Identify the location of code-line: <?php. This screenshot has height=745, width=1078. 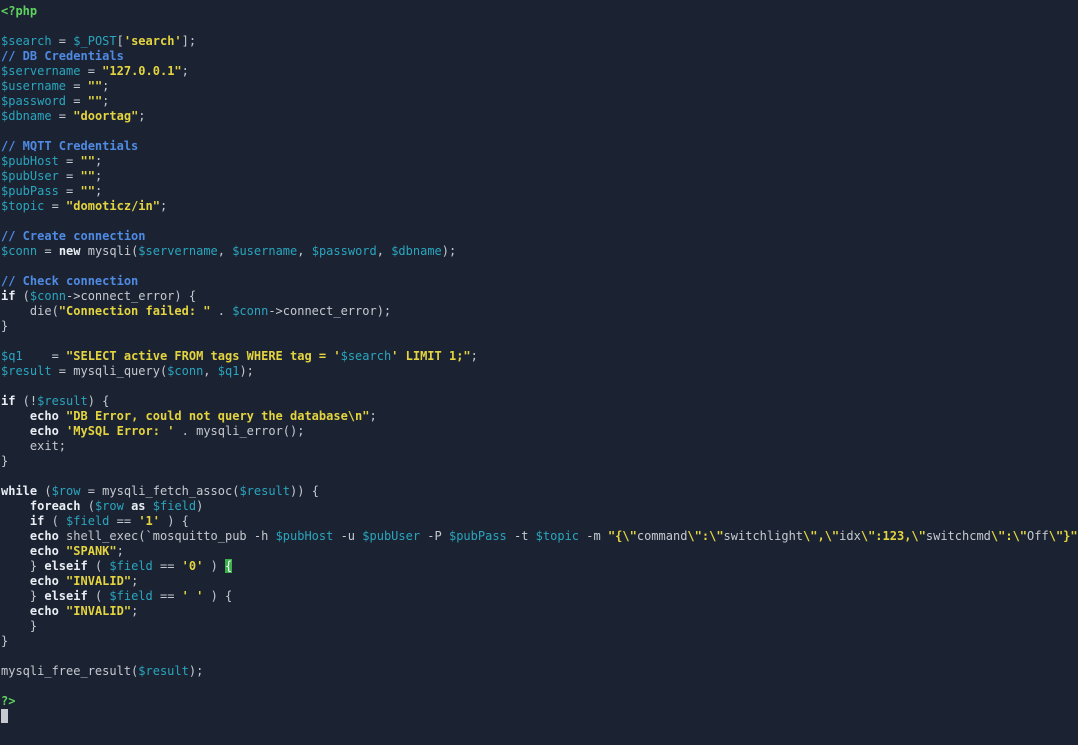
(539, 11).